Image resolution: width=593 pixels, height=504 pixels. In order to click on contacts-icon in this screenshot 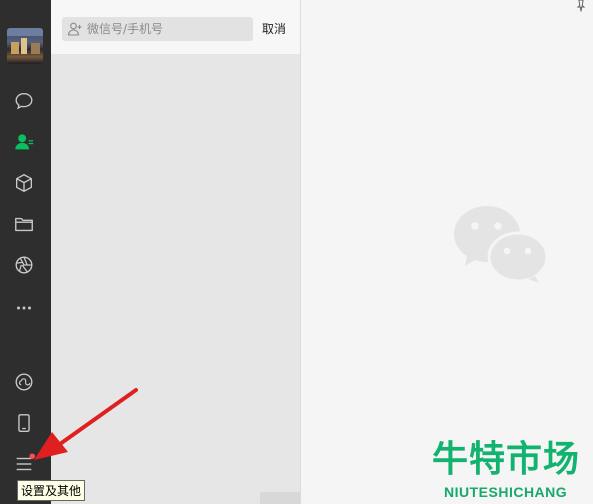, I will do `click(24, 142)`.